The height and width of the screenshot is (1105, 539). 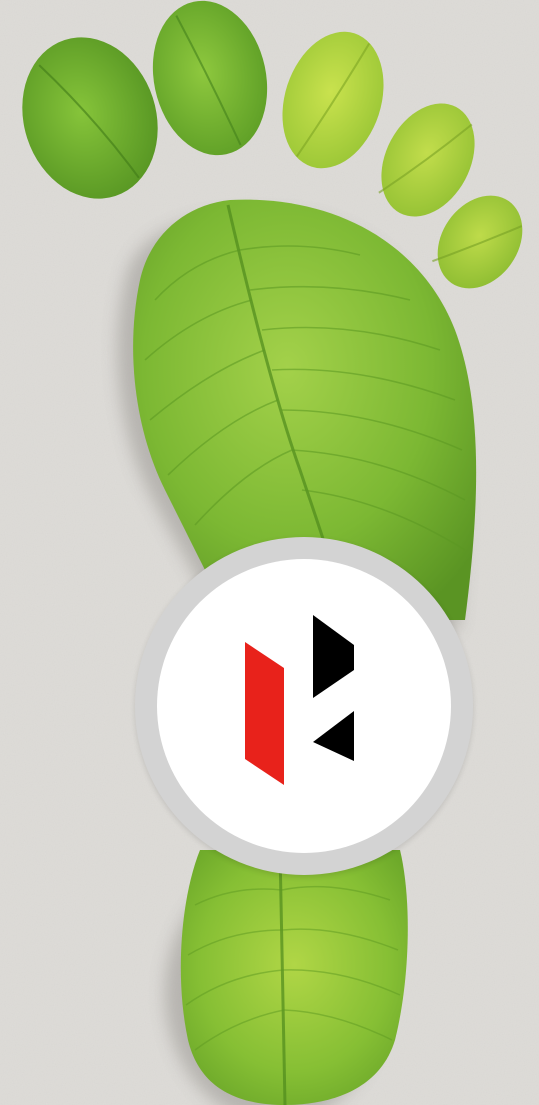 What do you see at coordinates (294, 977) in the screenshot?
I see `heel-leaf` at bounding box center [294, 977].